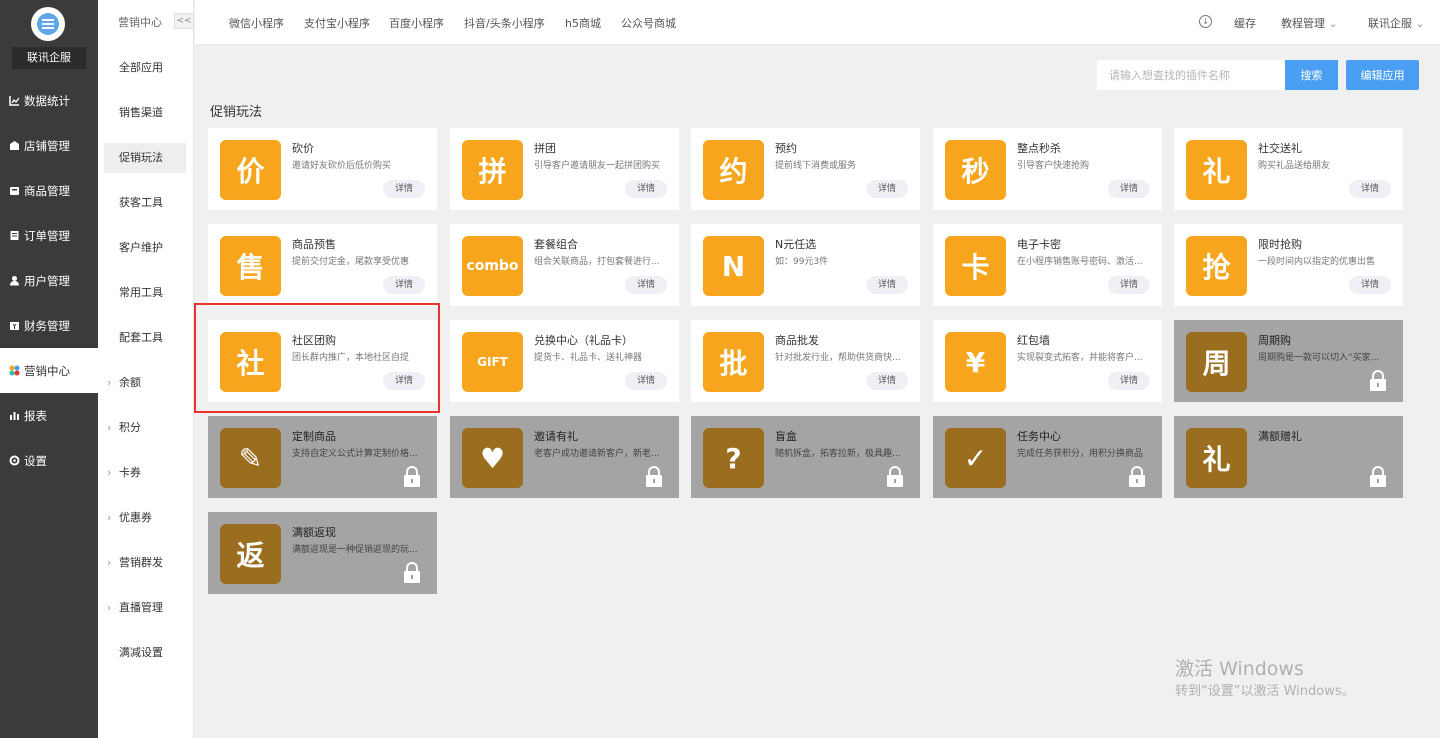  What do you see at coordinates (49, 280) in the screenshot?
I see `sidebar-item-users: 用户管理` at bounding box center [49, 280].